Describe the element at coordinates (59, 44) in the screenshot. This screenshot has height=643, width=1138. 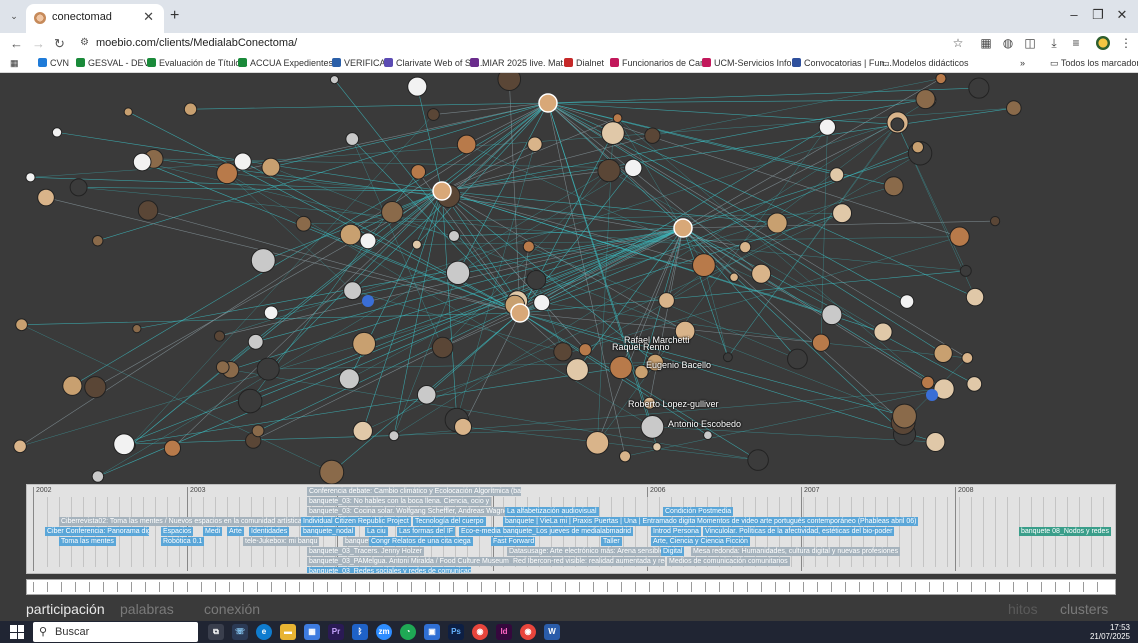
I see `reload-icon: ↻` at that location.